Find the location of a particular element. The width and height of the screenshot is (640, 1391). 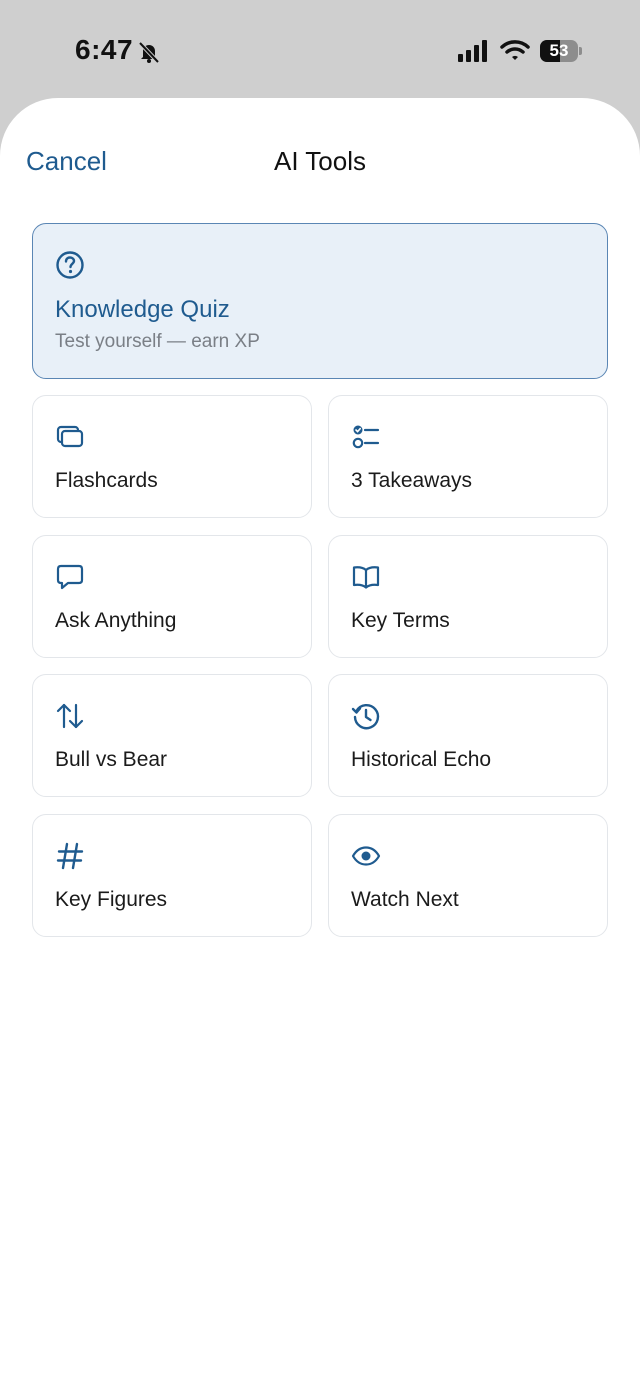

tool-card-takeaways: 3 Takeaways is located at coordinates (468, 456).